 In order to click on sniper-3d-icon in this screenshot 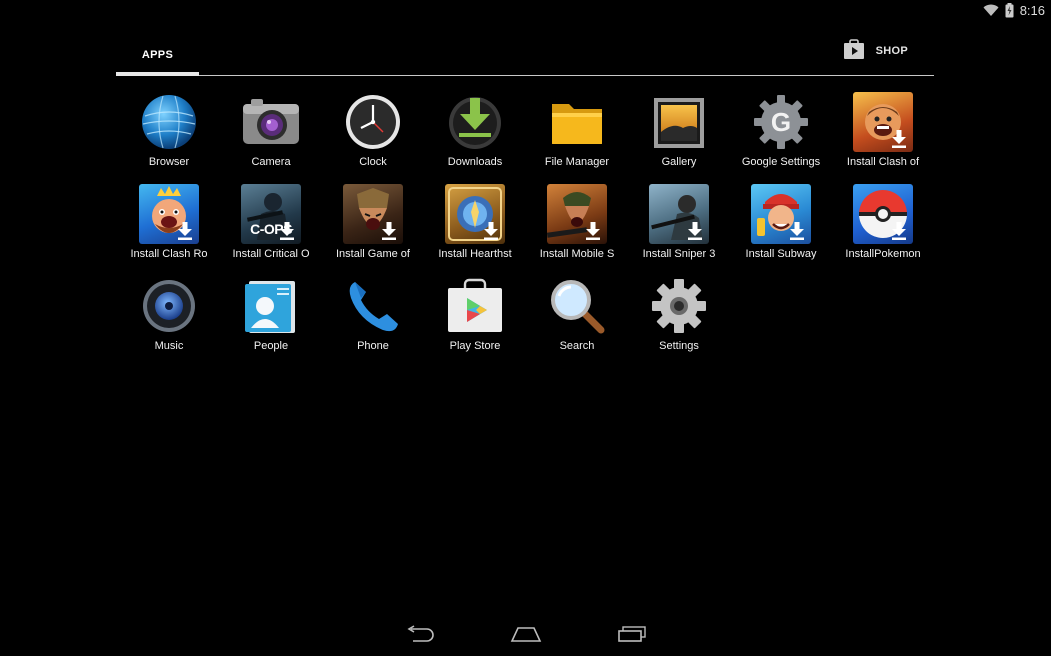, I will do `click(679, 214)`.